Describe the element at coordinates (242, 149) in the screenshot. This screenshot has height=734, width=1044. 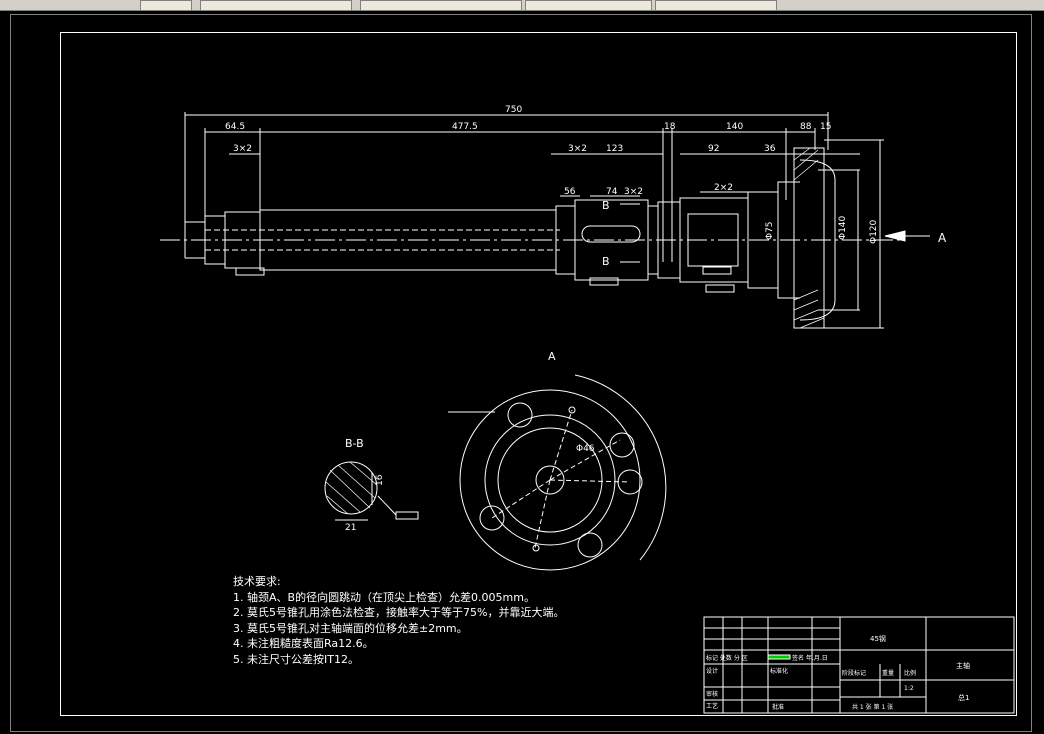
I see `dim-3x2-a: 3×2` at that location.